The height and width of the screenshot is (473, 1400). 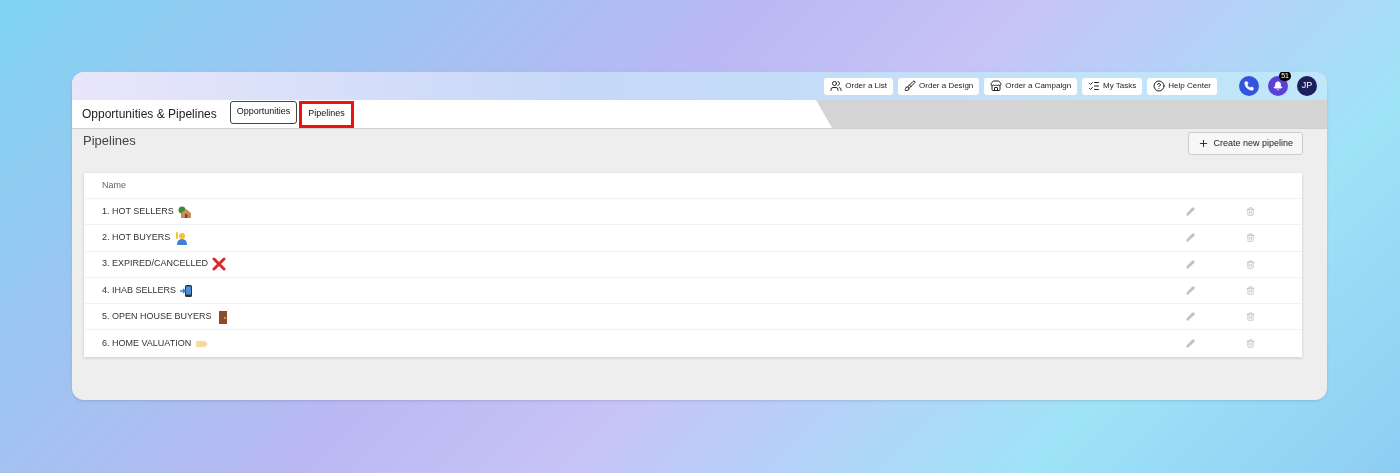 I want to click on toolbar-button: Help Center, so click(x=1182, y=86).